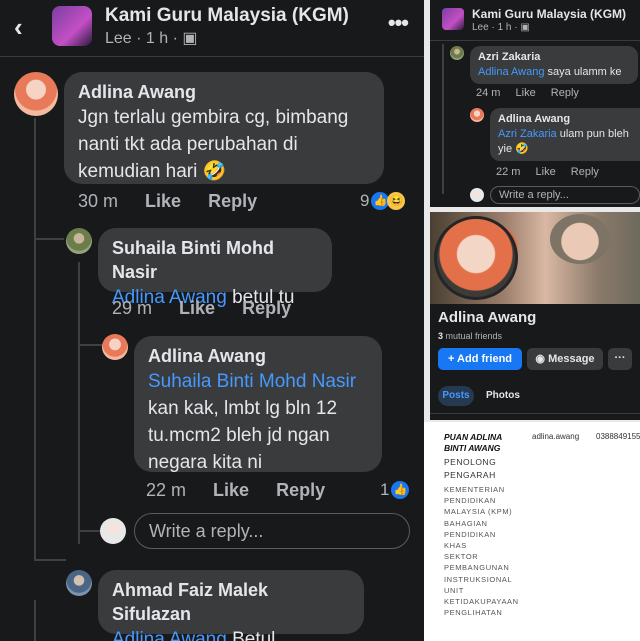 The height and width of the screenshot is (641, 640). What do you see at coordinates (472, 448) in the screenshot?
I see `card-name-line: BINTI AWANG` at bounding box center [472, 448].